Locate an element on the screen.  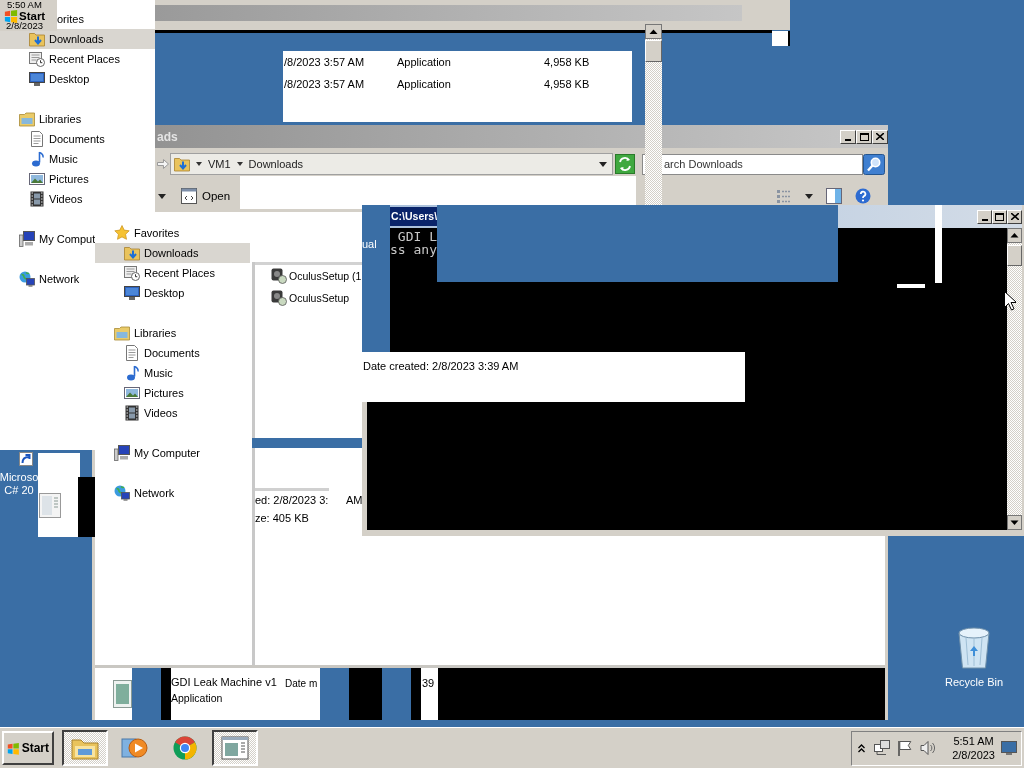
monitor-icon is located at coordinates (132, 293).